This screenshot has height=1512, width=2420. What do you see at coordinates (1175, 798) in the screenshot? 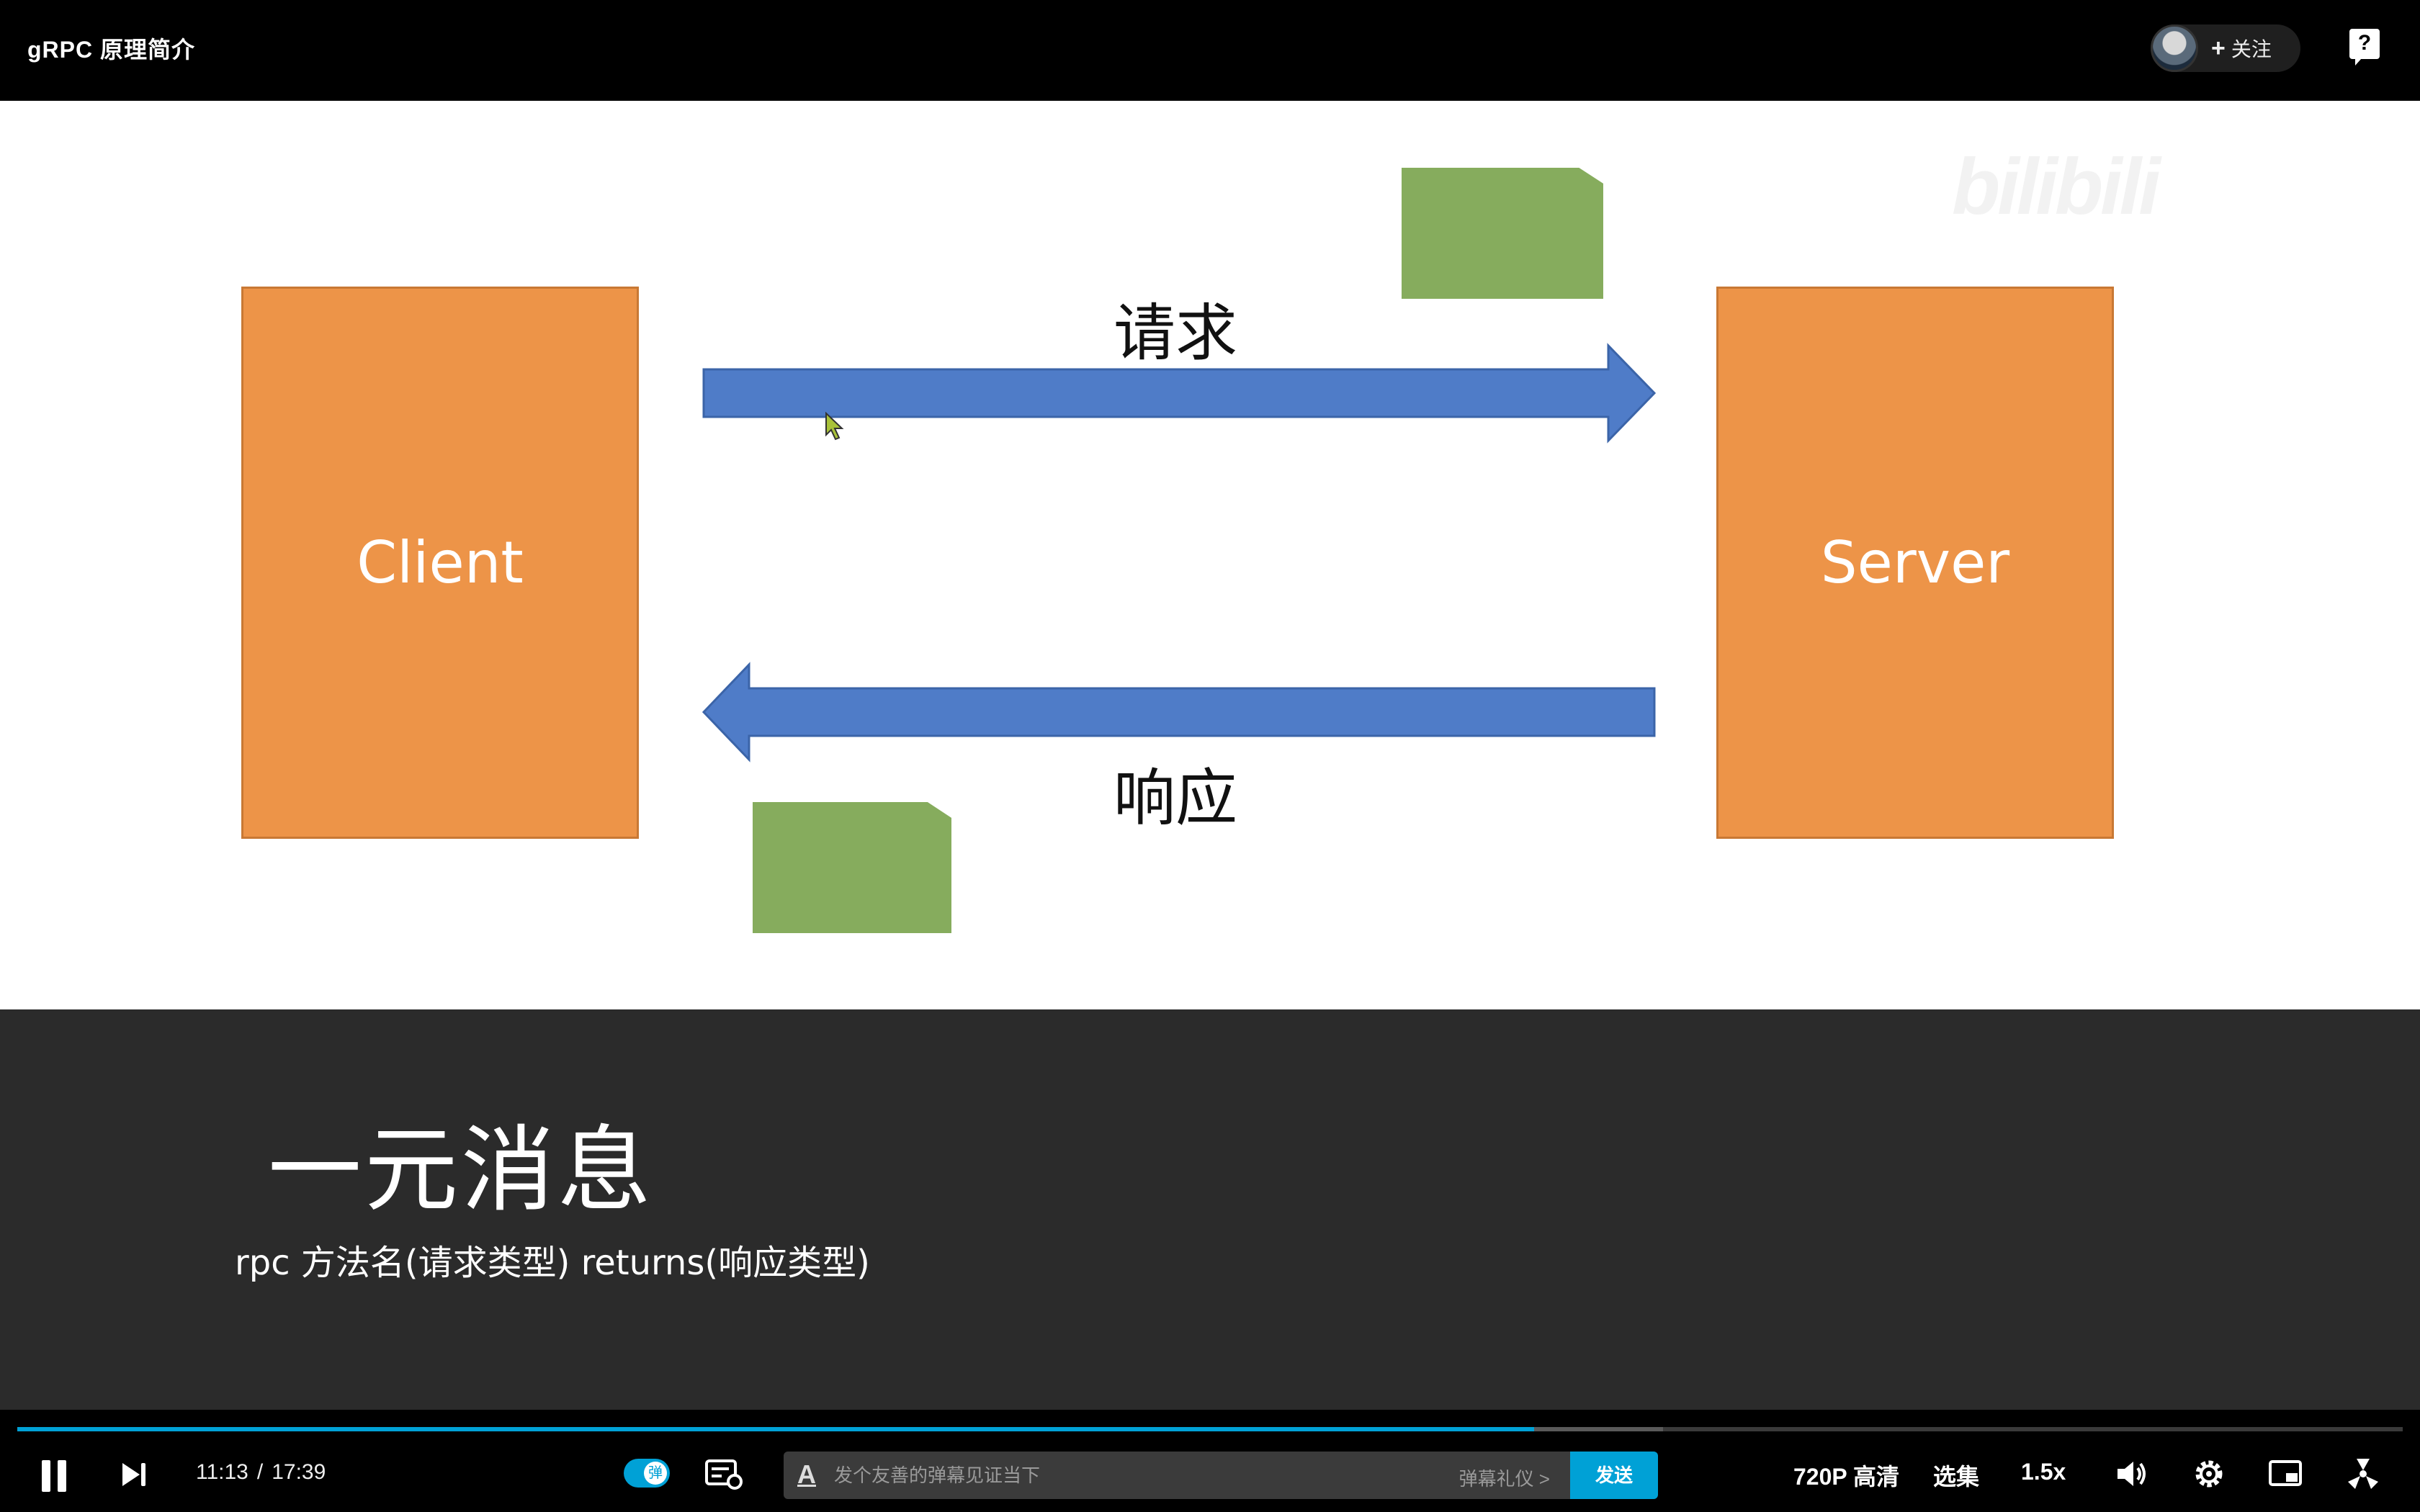
I see `response-label: 响应` at bounding box center [1175, 798].